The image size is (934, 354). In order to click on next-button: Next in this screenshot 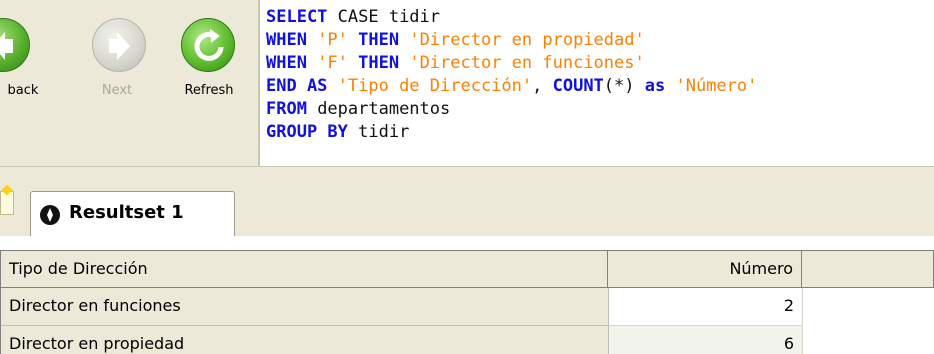, I will do `click(117, 63)`.